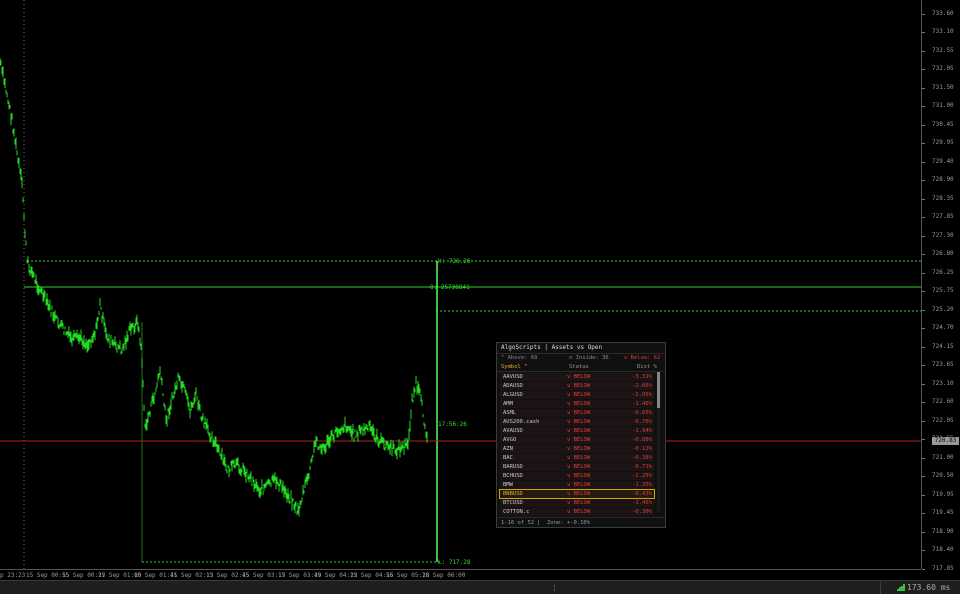  I want to click on asset-dist: -0.43%, so click(642, 494).